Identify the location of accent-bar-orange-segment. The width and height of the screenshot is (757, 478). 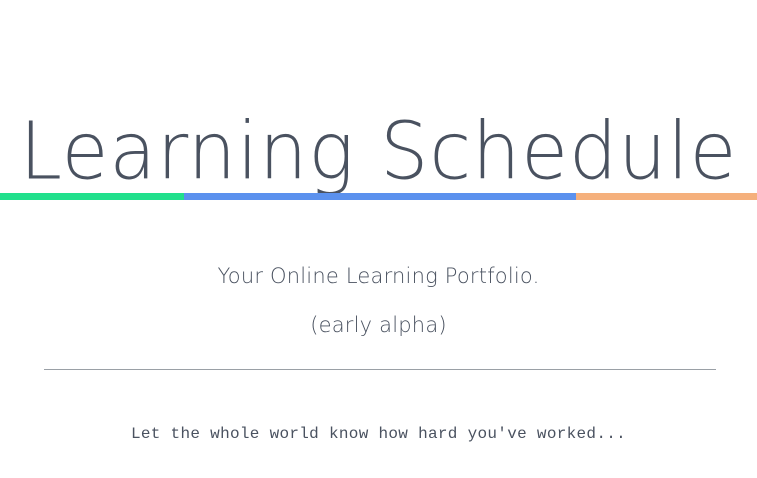
(666, 196).